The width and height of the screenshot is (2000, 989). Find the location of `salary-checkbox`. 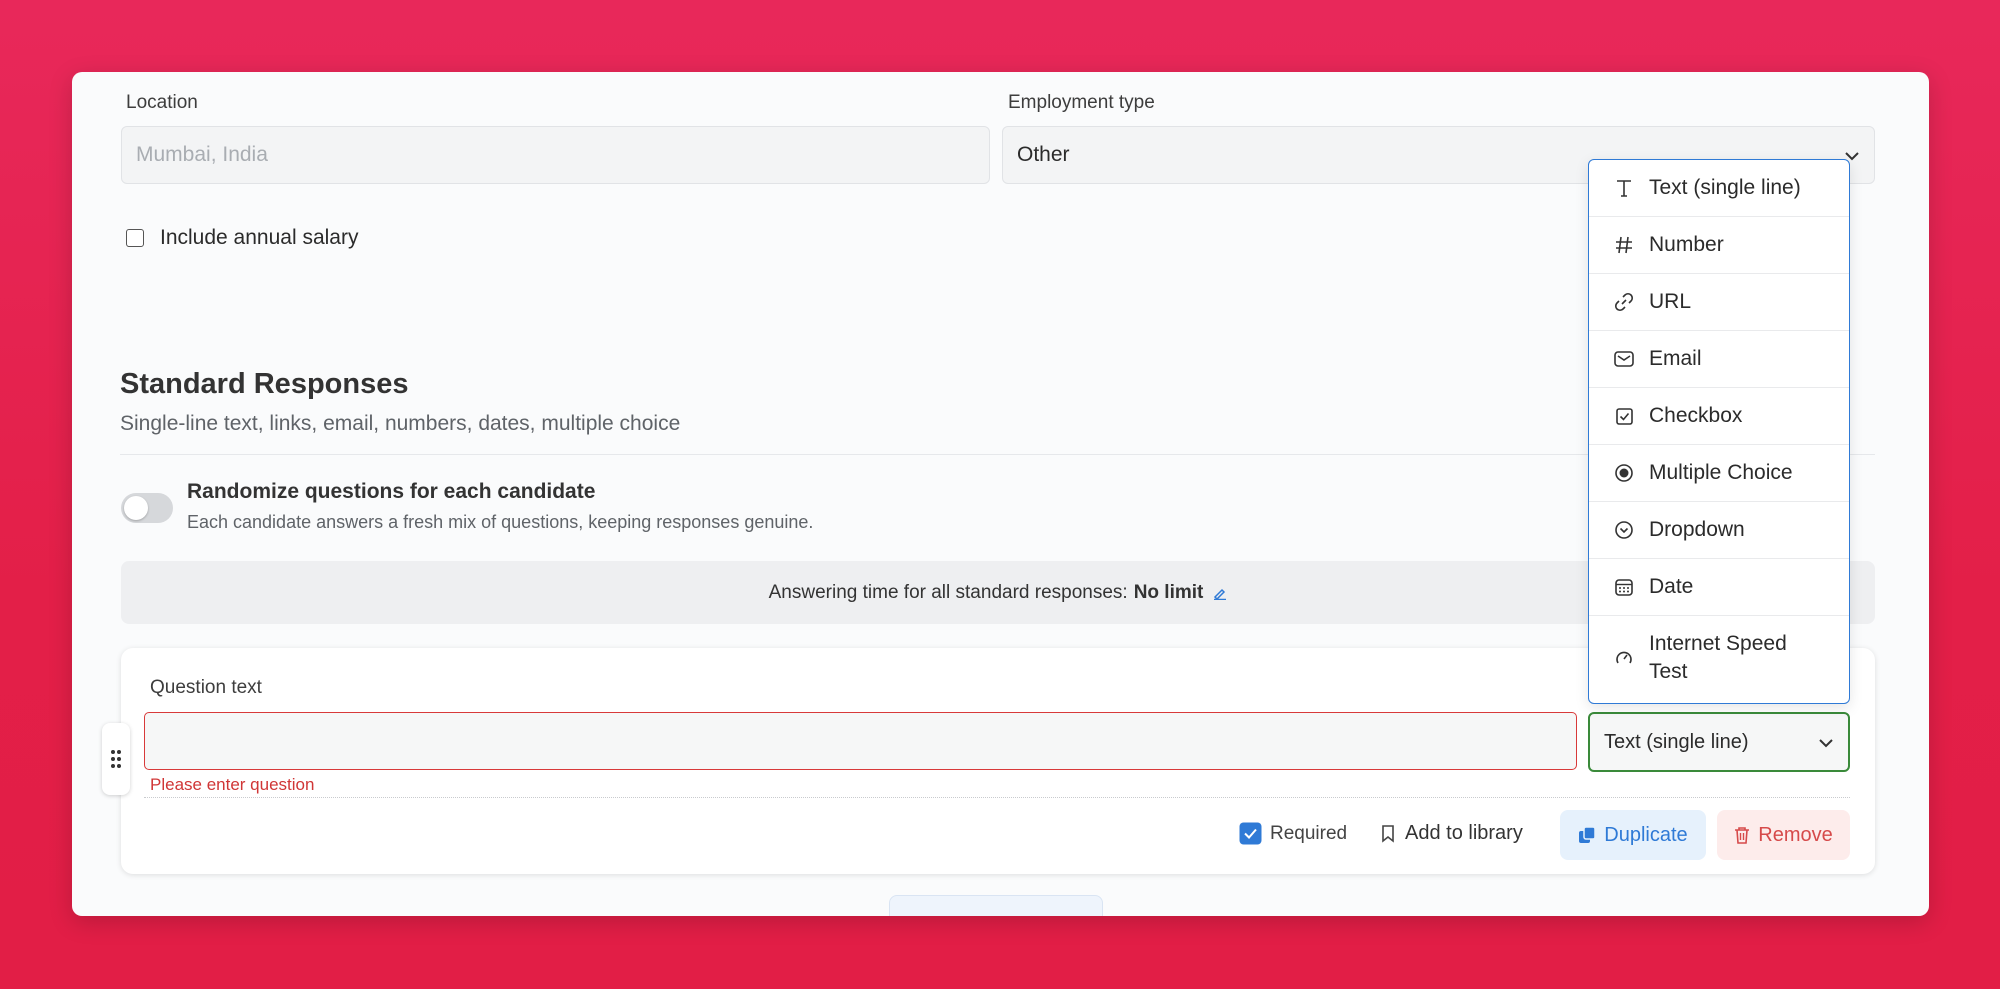

salary-checkbox is located at coordinates (135, 238).